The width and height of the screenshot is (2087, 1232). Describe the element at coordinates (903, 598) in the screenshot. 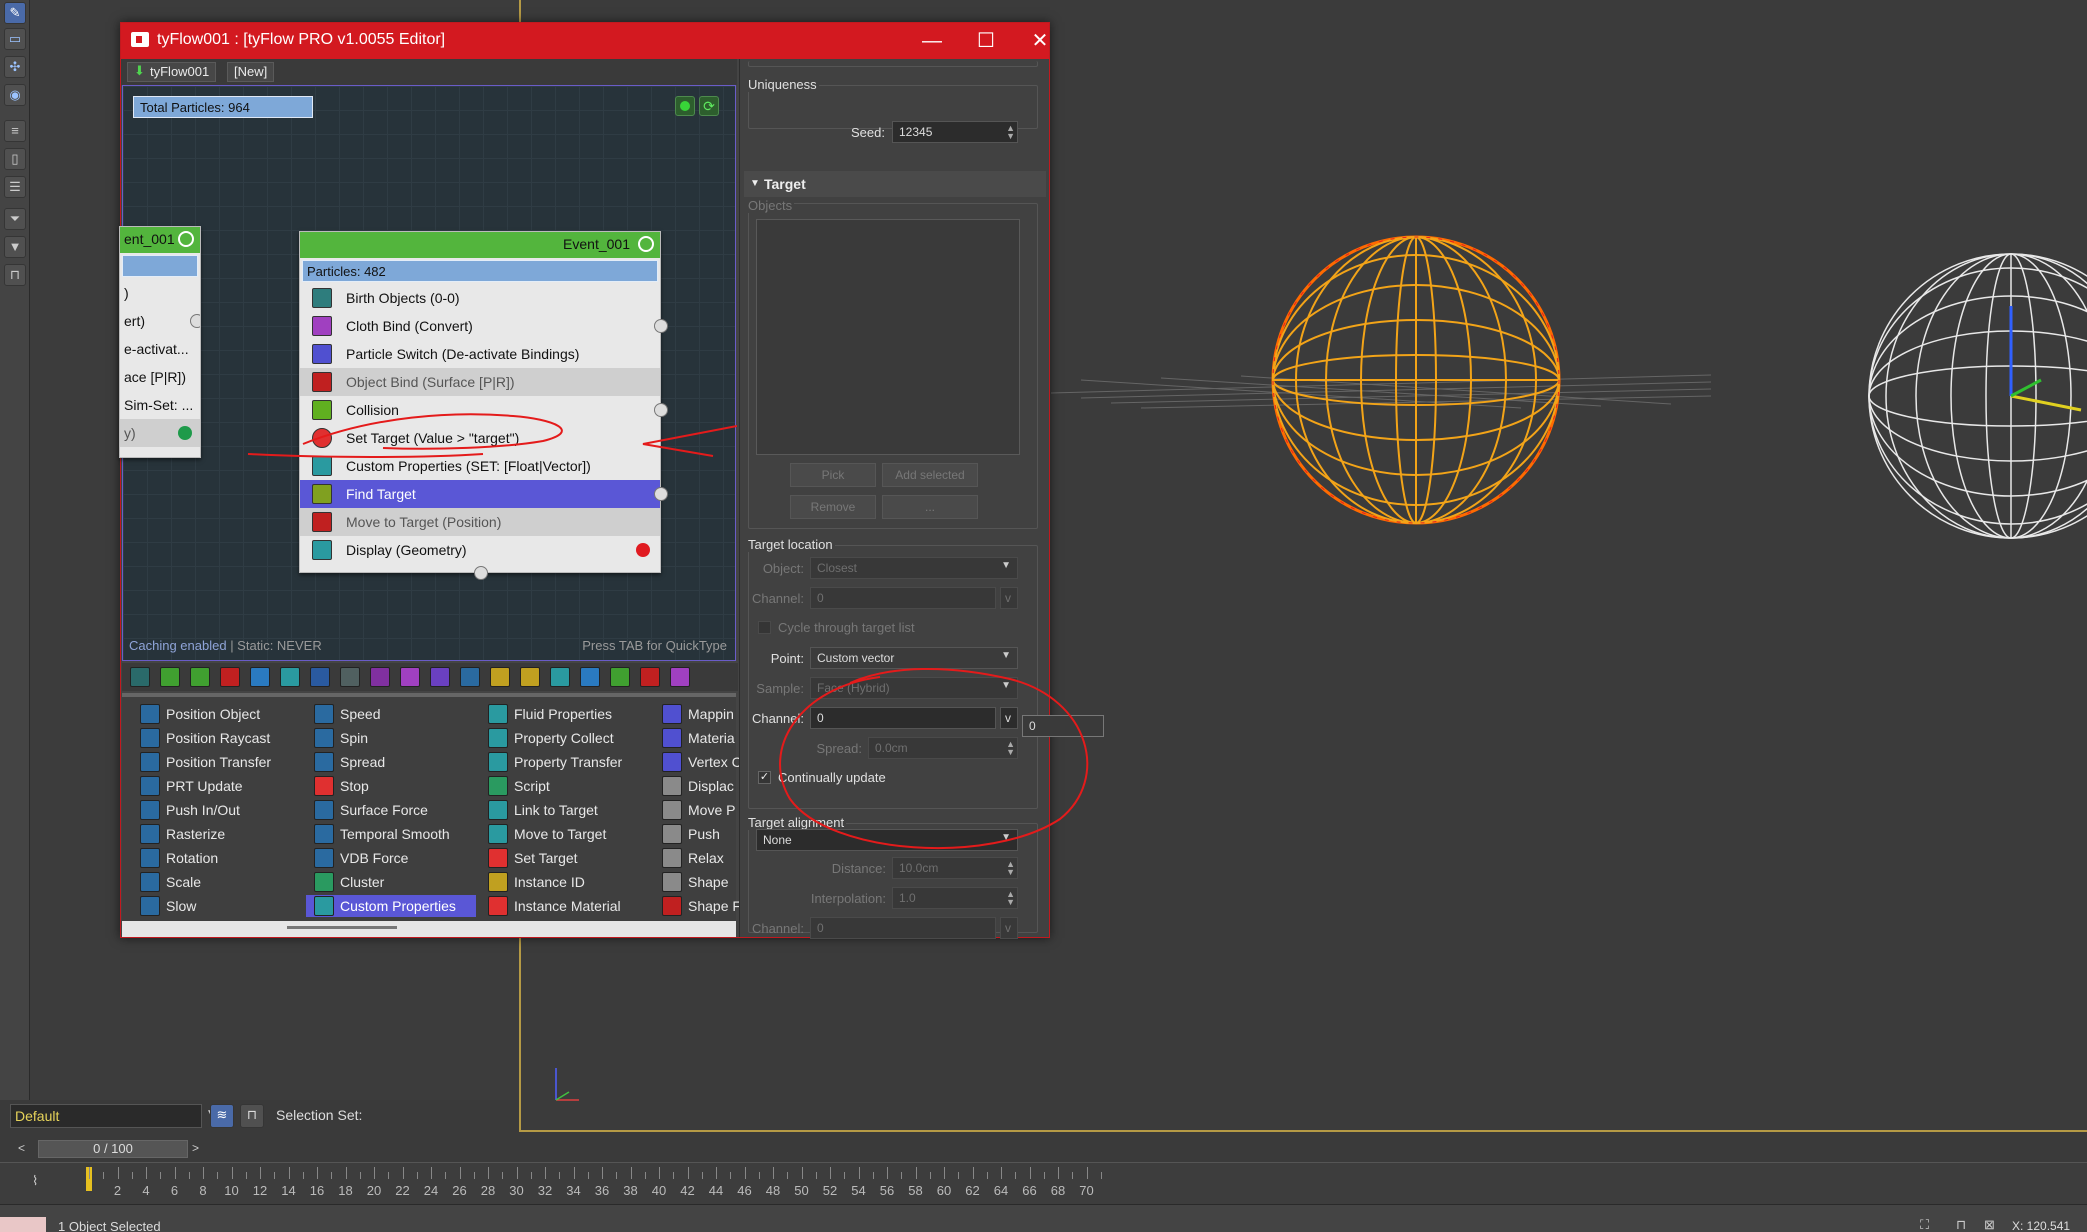

I see `channel-field: 0` at that location.